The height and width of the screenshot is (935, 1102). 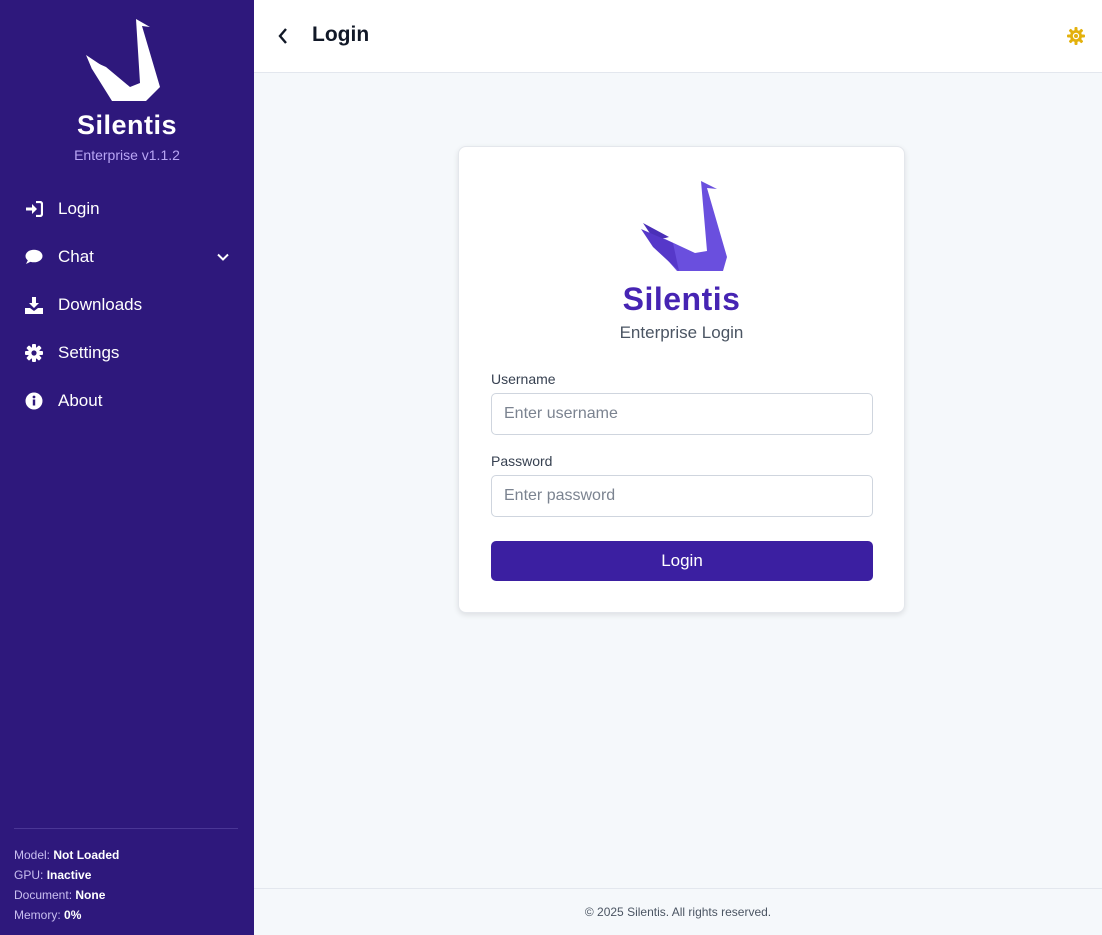 I want to click on footer-copyright: © 2025 Silentis. All rights reserved., so click(x=678, y=912).